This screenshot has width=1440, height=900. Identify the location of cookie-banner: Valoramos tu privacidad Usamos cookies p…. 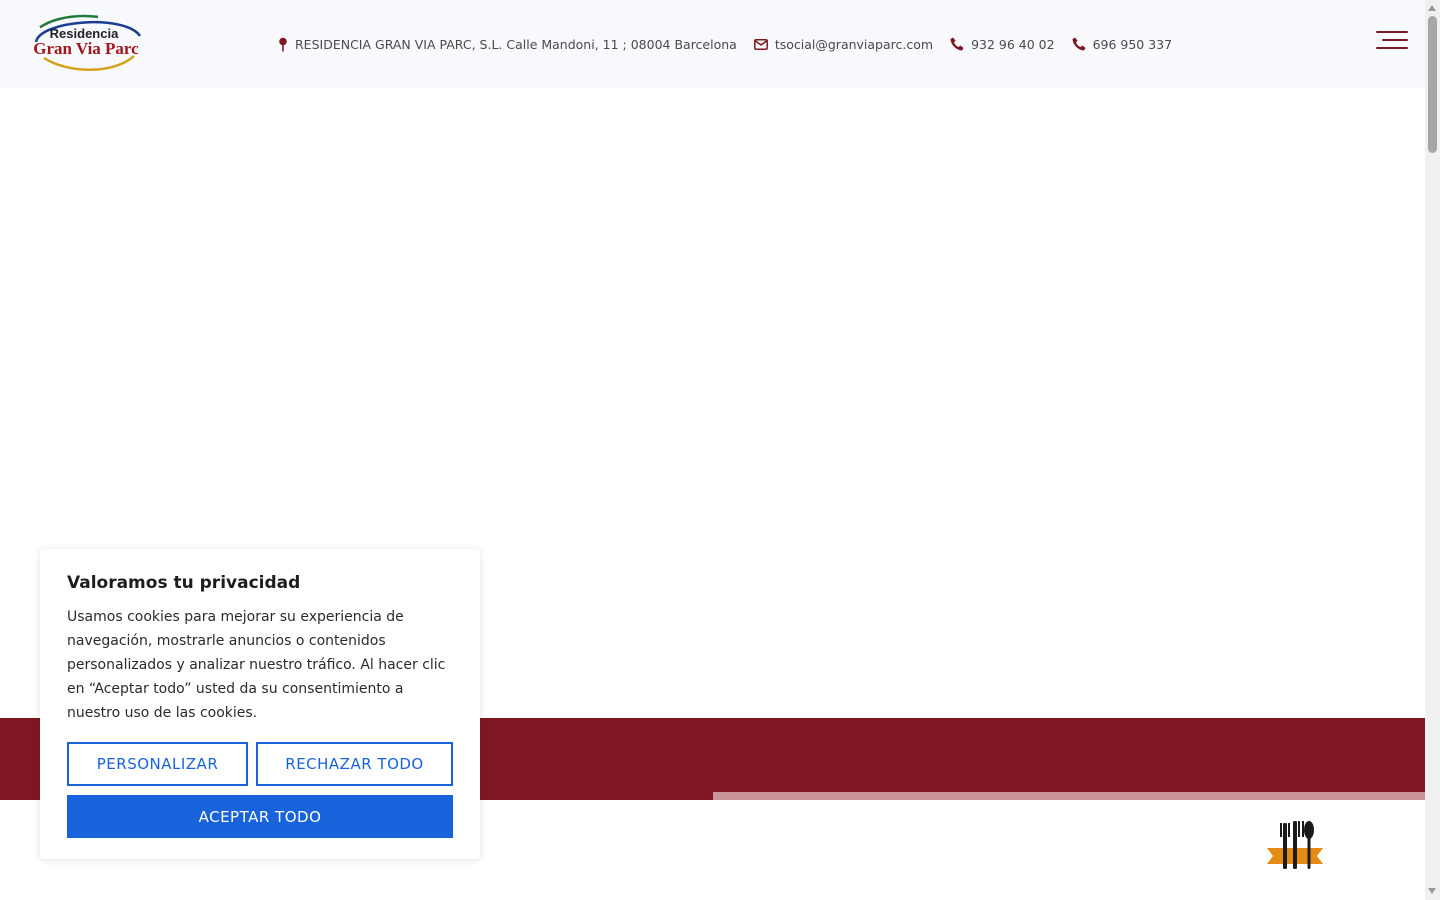
(260, 704).